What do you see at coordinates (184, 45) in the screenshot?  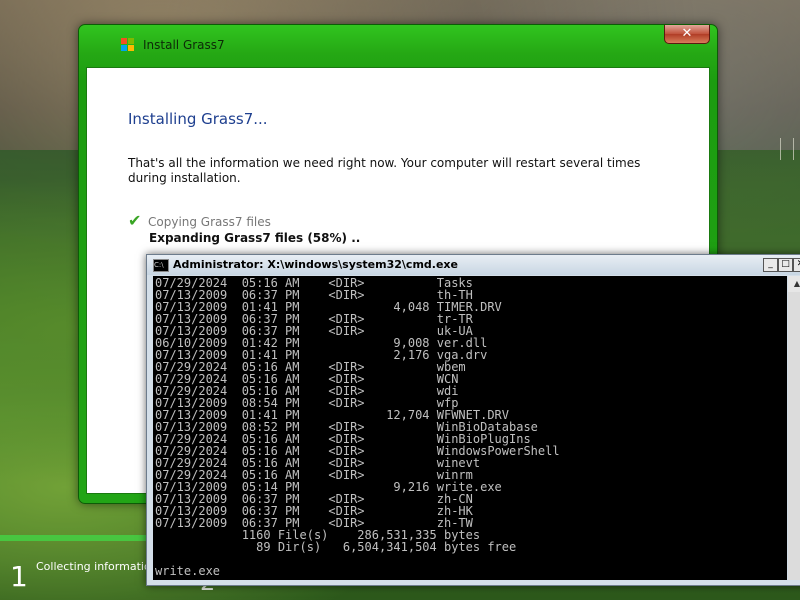 I see `install-window-title: Install Grass7` at bounding box center [184, 45].